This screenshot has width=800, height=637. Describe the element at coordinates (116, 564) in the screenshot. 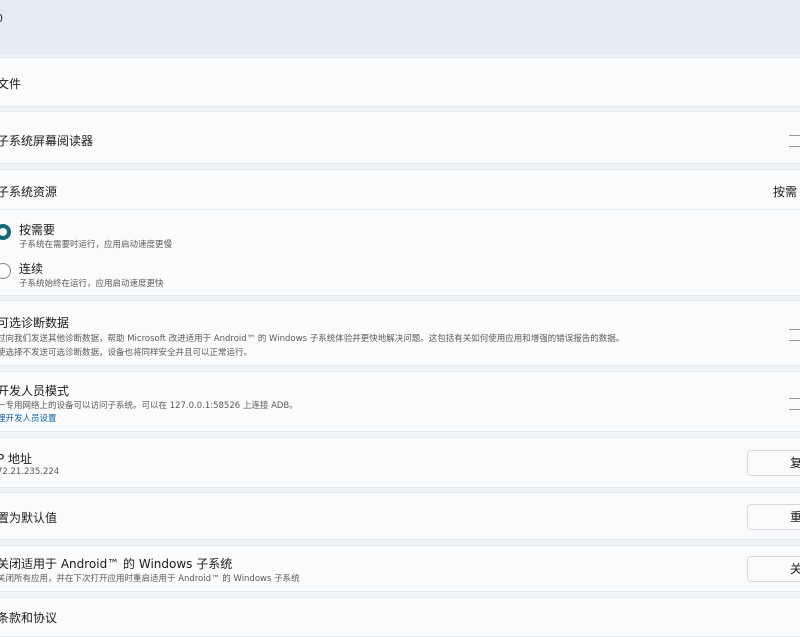

I see `shutdown-title: 关闭适用于 Android™ 的 Windows 子系统` at that location.